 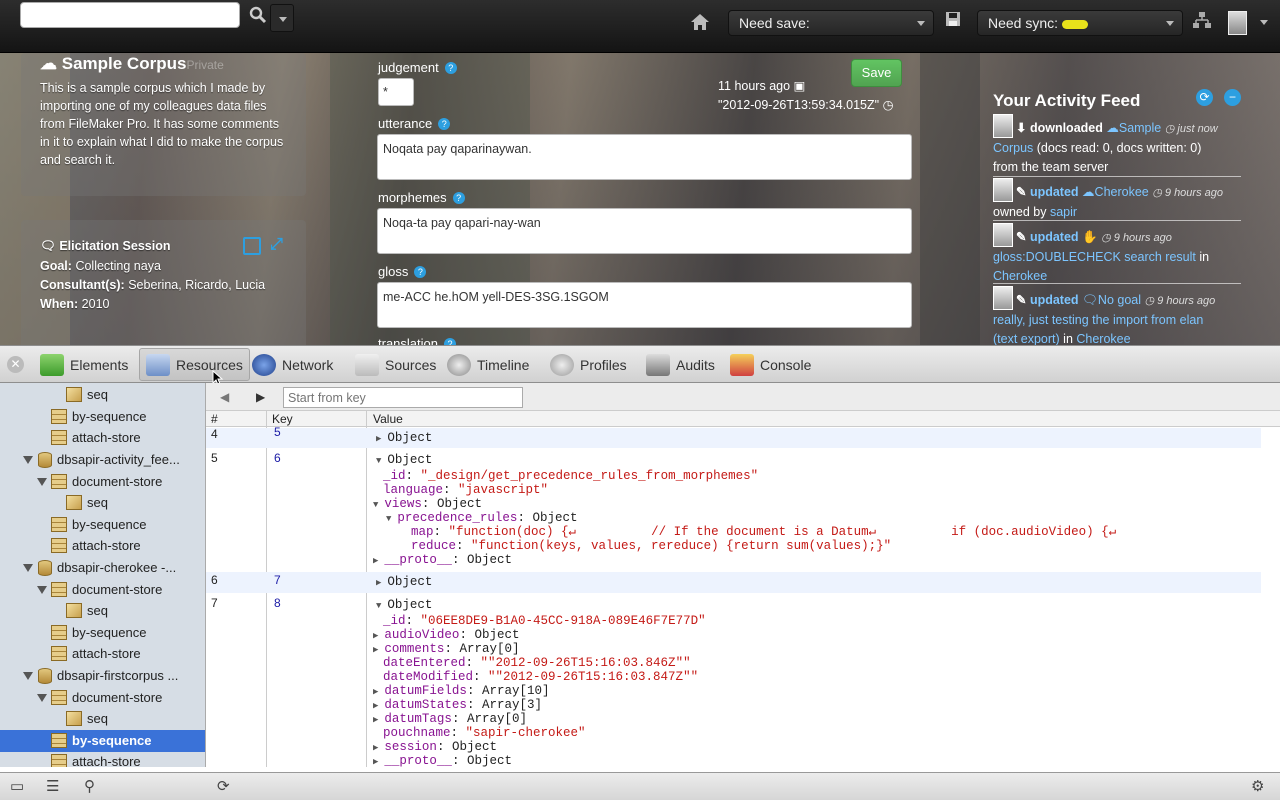 What do you see at coordinates (15, 364) in the screenshot?
I see `close-icon: ✕` at bounding box center [15, 364].